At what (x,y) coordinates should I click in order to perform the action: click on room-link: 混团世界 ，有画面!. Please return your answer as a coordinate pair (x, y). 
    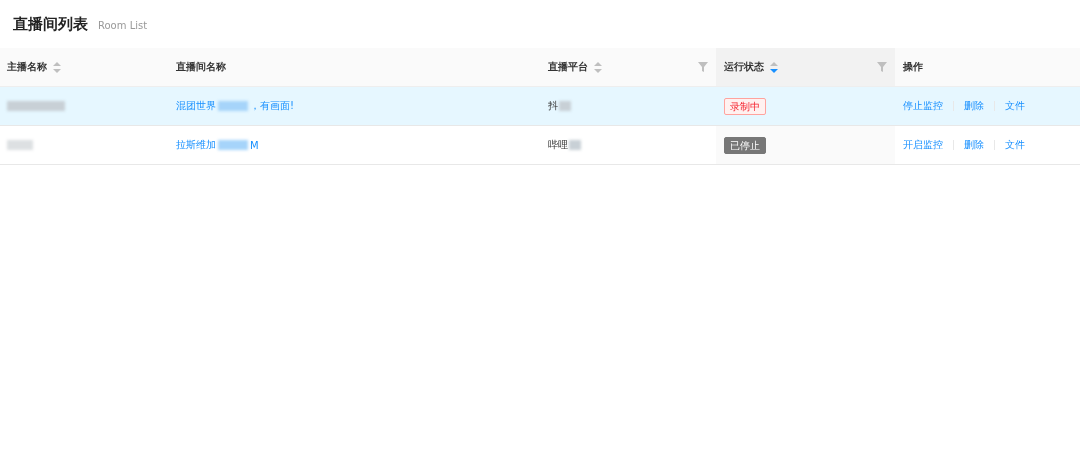
    Looking at the image, I should click on (235, 106).